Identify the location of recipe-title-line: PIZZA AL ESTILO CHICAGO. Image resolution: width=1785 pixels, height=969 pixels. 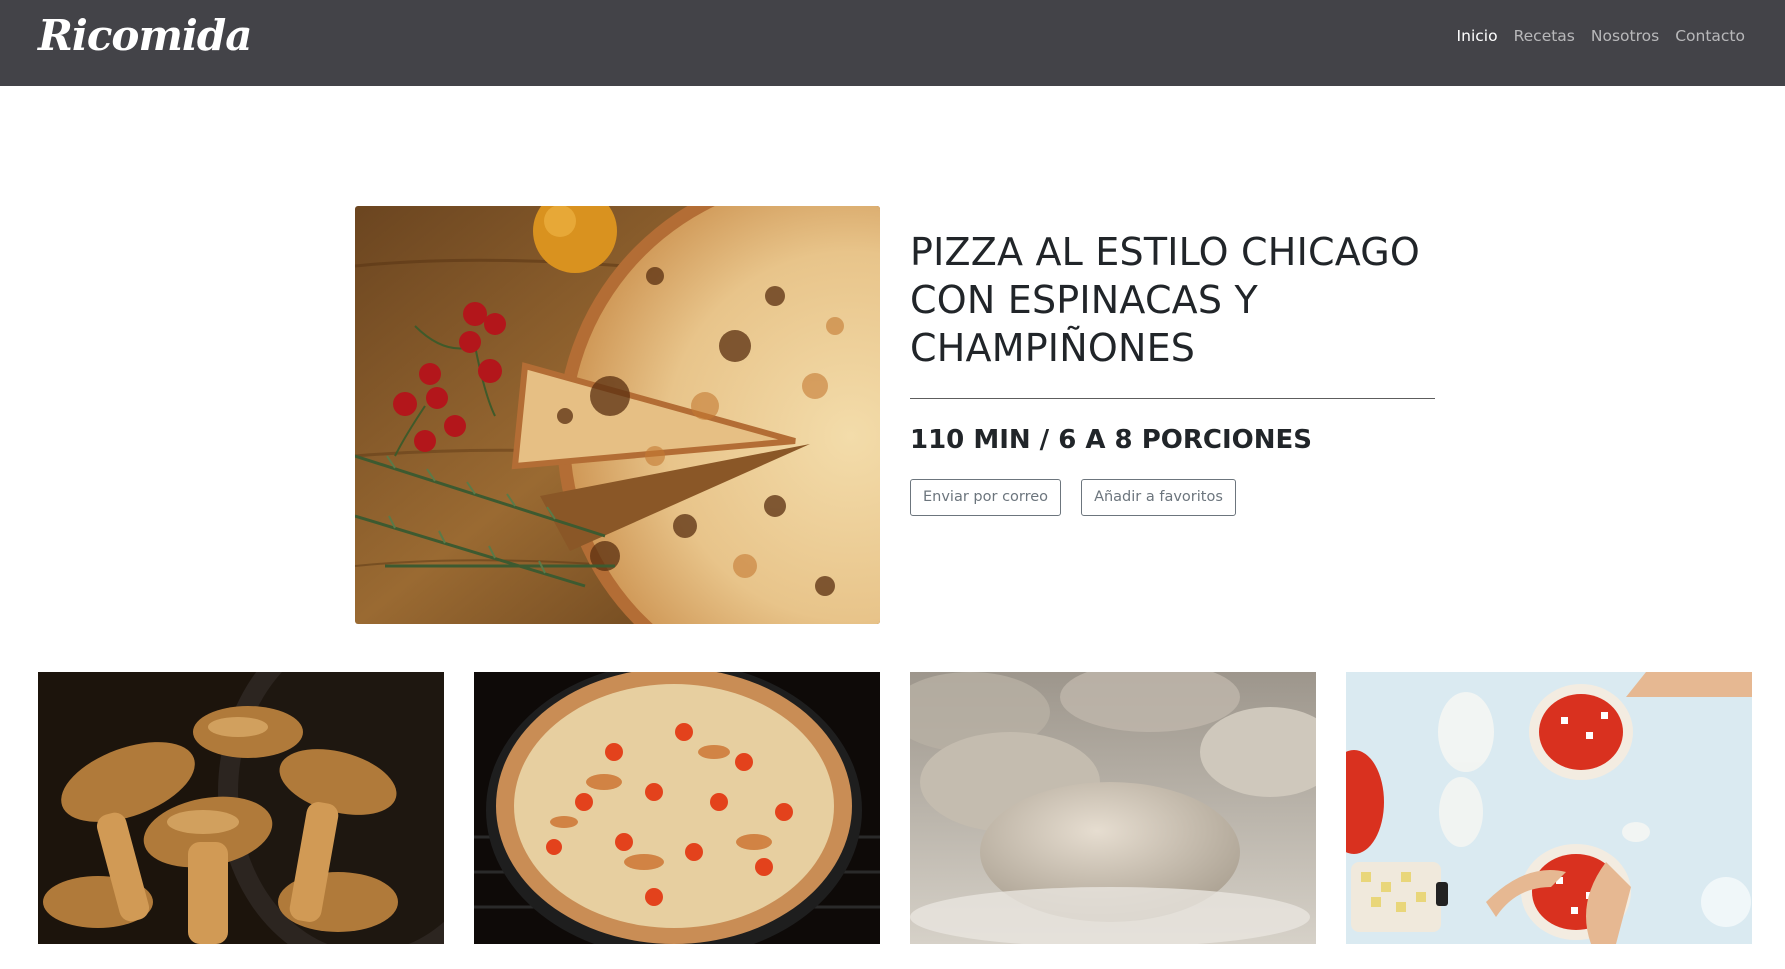
(1165, 252).